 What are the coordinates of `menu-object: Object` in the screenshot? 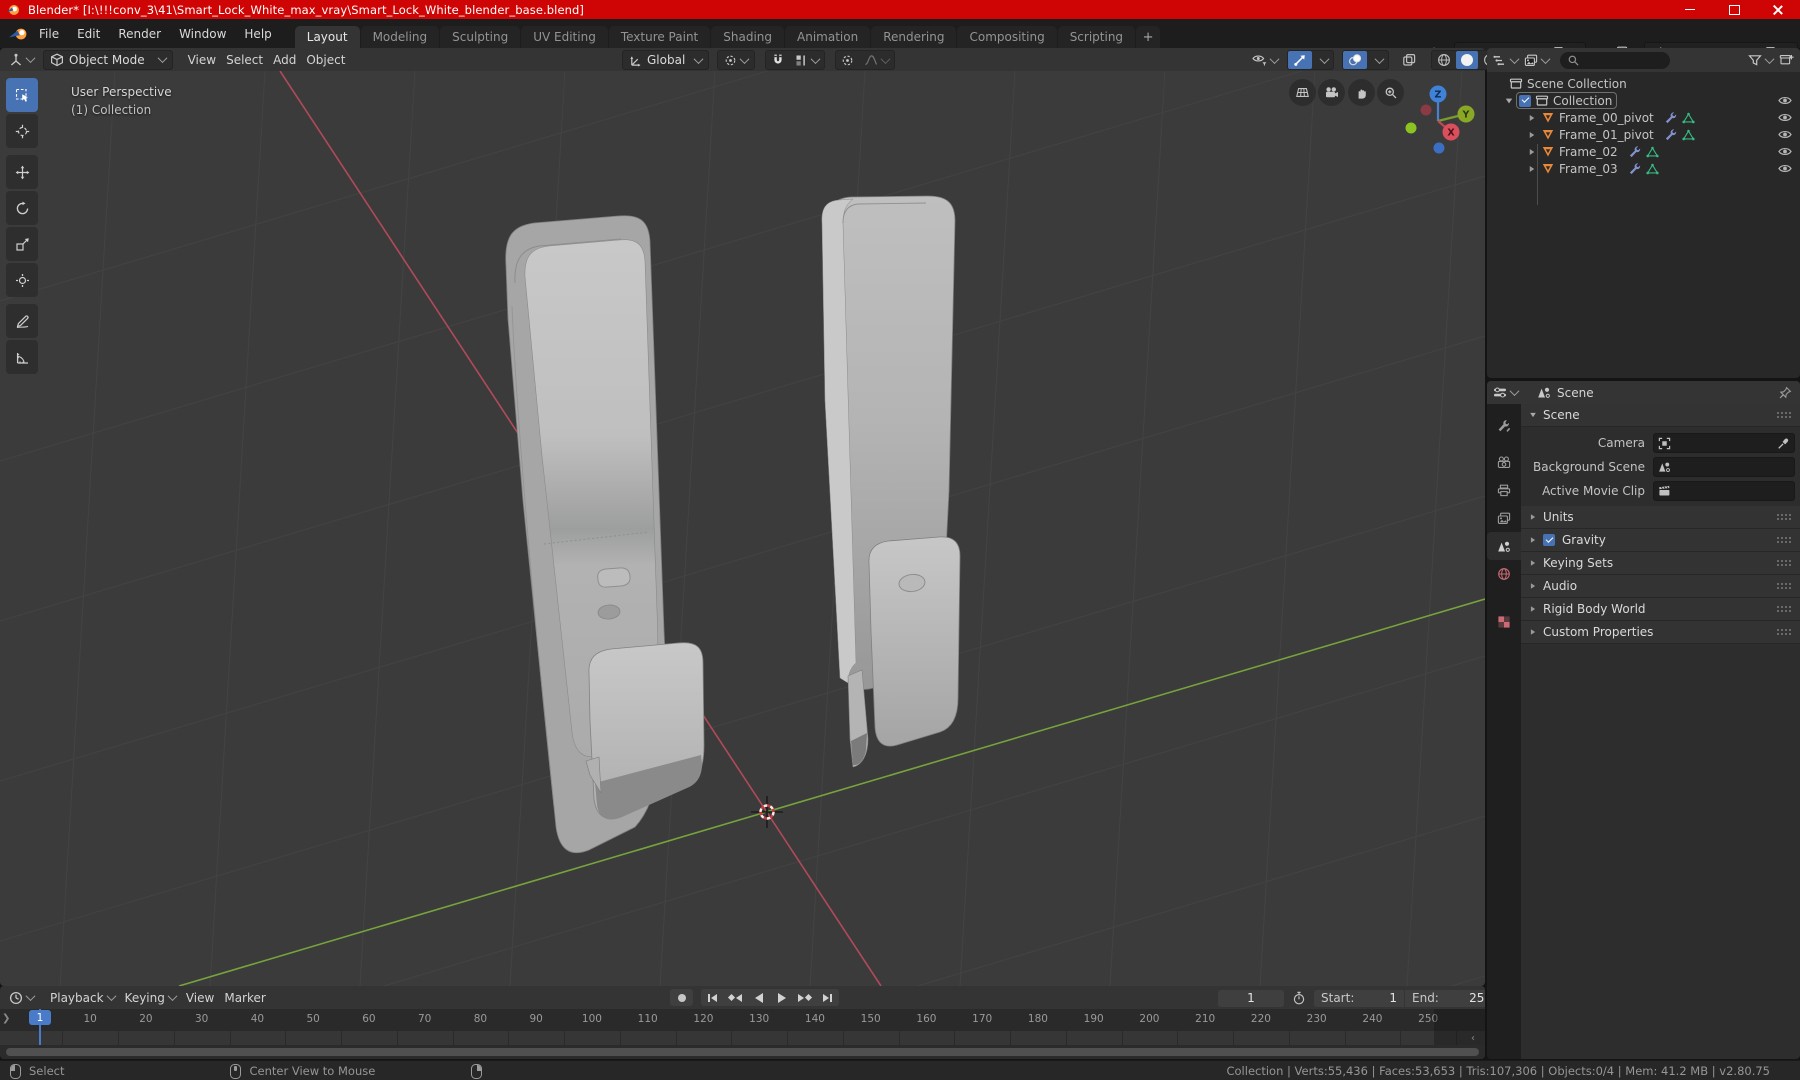 It's located at (325, 60).